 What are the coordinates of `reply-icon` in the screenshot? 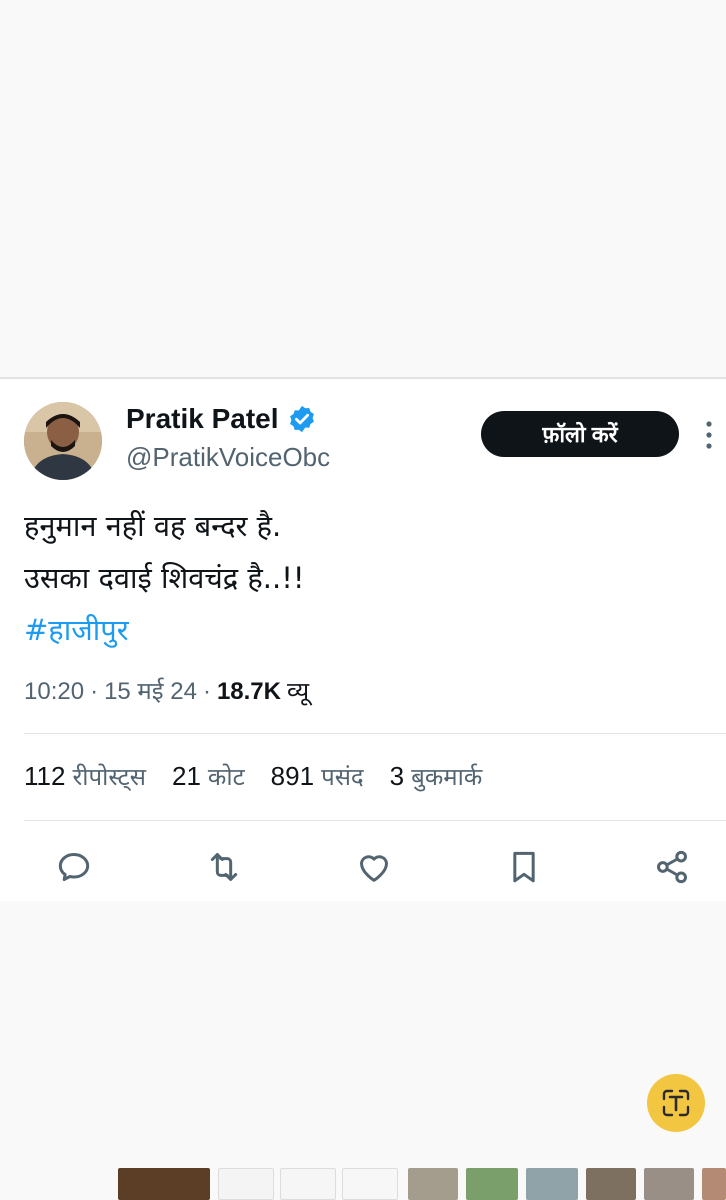 It's located at (74, 867).